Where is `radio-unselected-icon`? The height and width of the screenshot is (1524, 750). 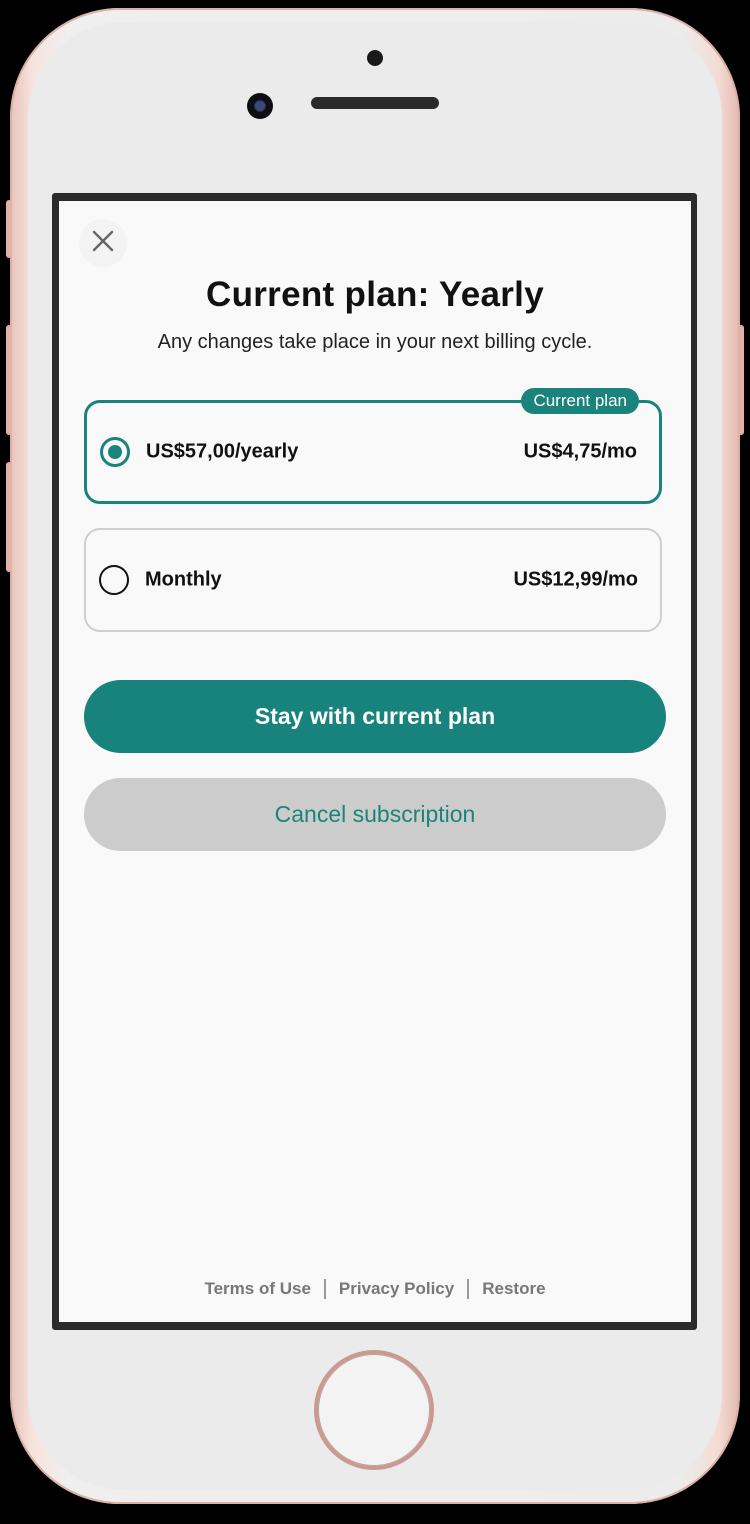
radio-unselected-icon is located at coordinates (114, 580).